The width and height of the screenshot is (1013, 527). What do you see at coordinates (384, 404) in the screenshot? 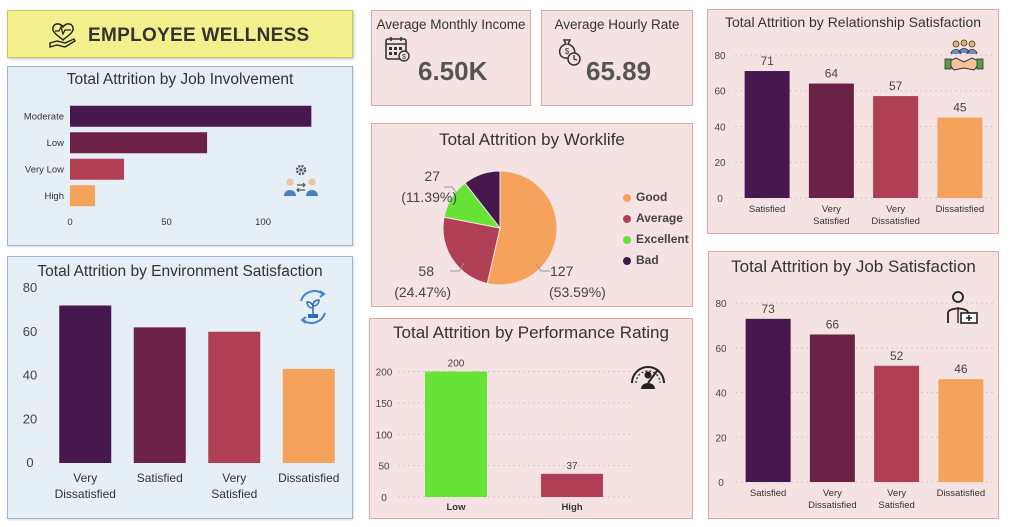
I see `y-tick-label: 150` at bounding box center [384, 404].